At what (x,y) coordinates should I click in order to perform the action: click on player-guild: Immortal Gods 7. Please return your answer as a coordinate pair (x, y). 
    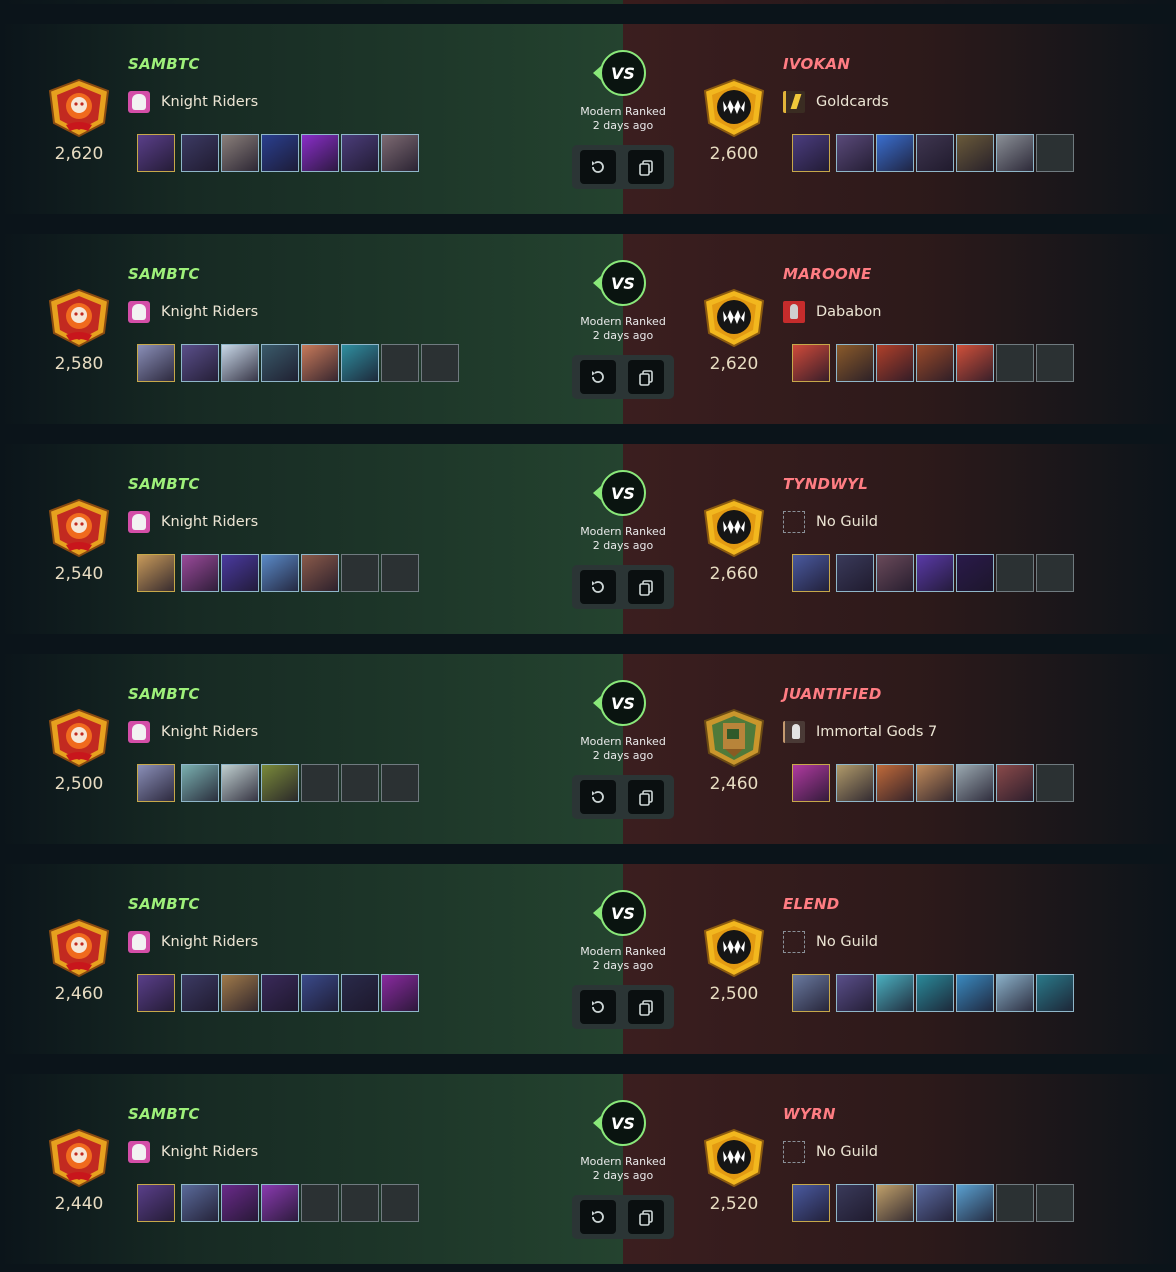
    Looking at the image, I should click on (860, 732).